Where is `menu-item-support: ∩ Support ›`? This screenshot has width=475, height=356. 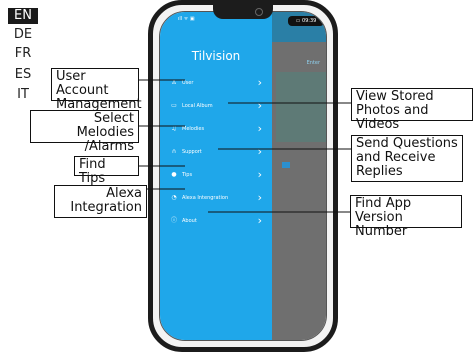
menu-item-support: ∩ Support › is located at coordinates (216, 153).